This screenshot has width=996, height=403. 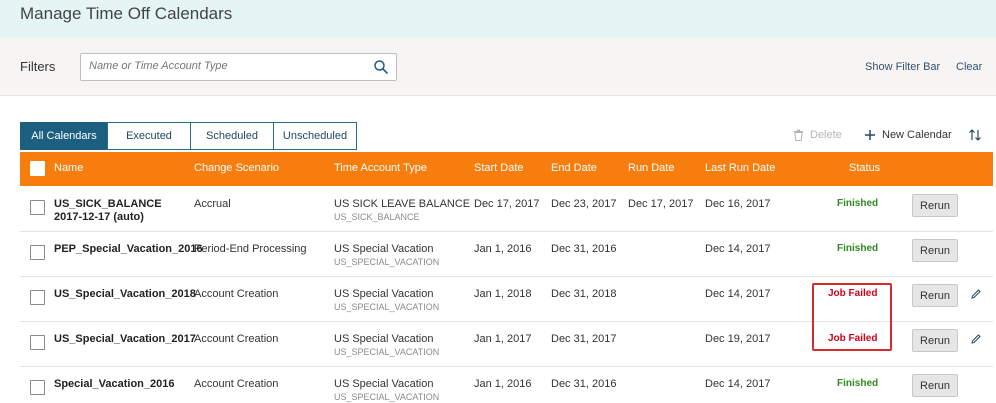 I want to click on header-end-date: End Date, so click(x=574, y=168).